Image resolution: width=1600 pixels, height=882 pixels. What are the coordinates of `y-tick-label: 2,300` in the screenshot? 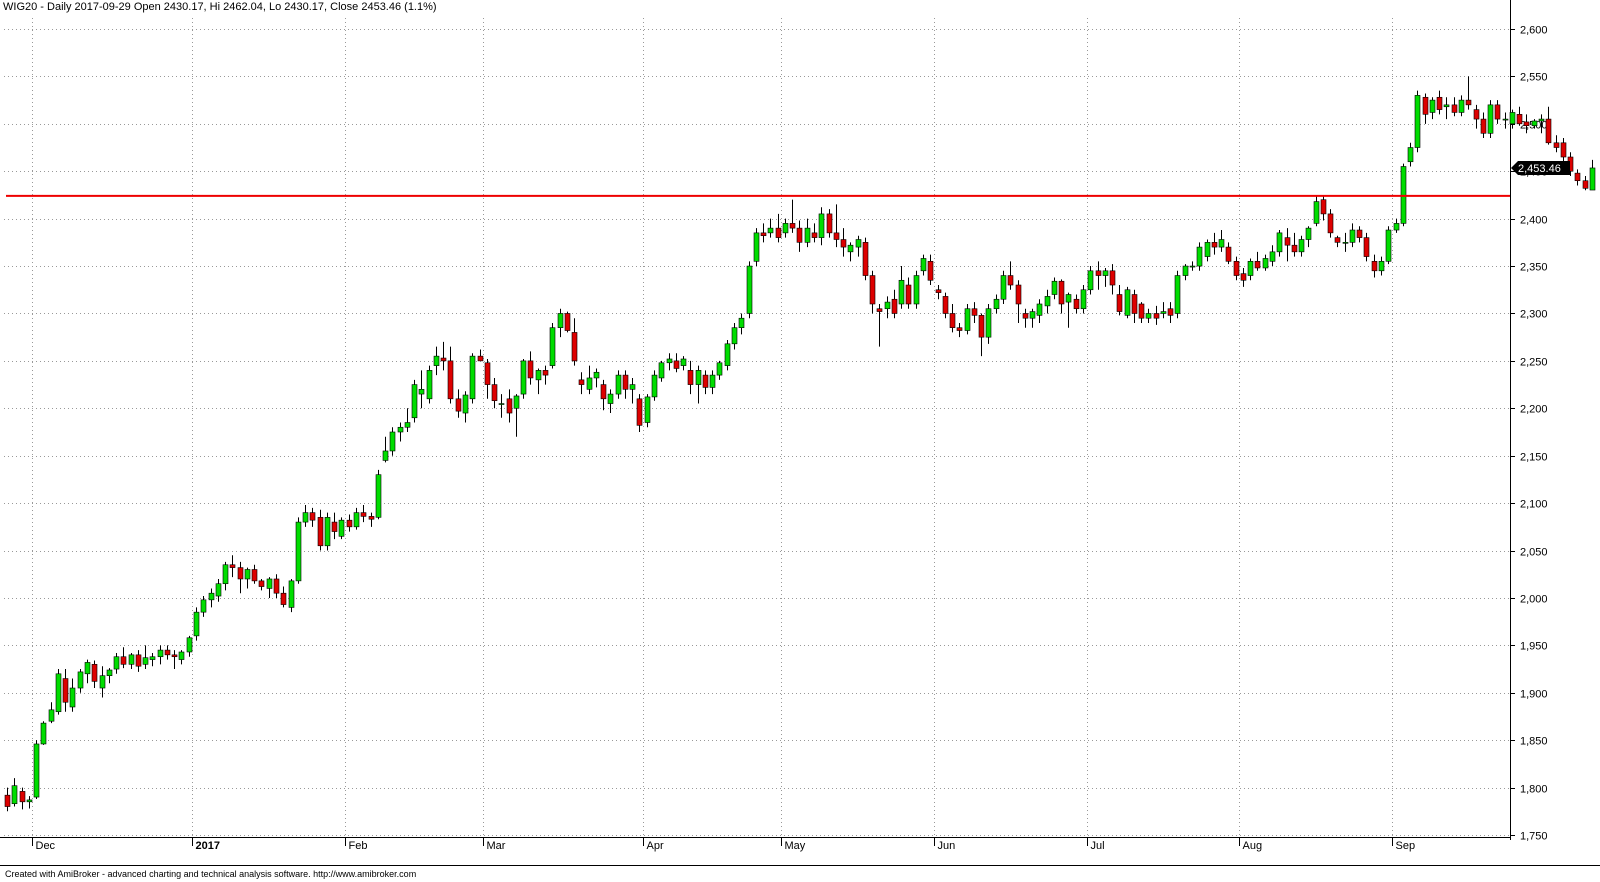 It's located at (1534, 315).